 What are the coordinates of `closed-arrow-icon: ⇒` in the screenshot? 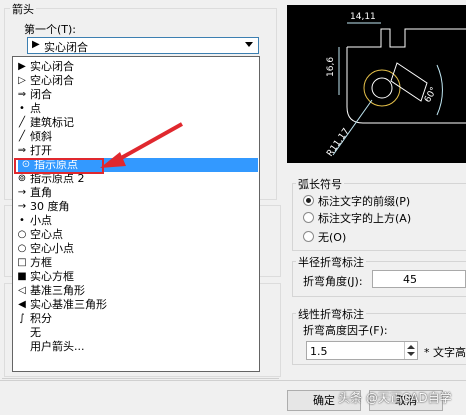 It's located at (22, 94).